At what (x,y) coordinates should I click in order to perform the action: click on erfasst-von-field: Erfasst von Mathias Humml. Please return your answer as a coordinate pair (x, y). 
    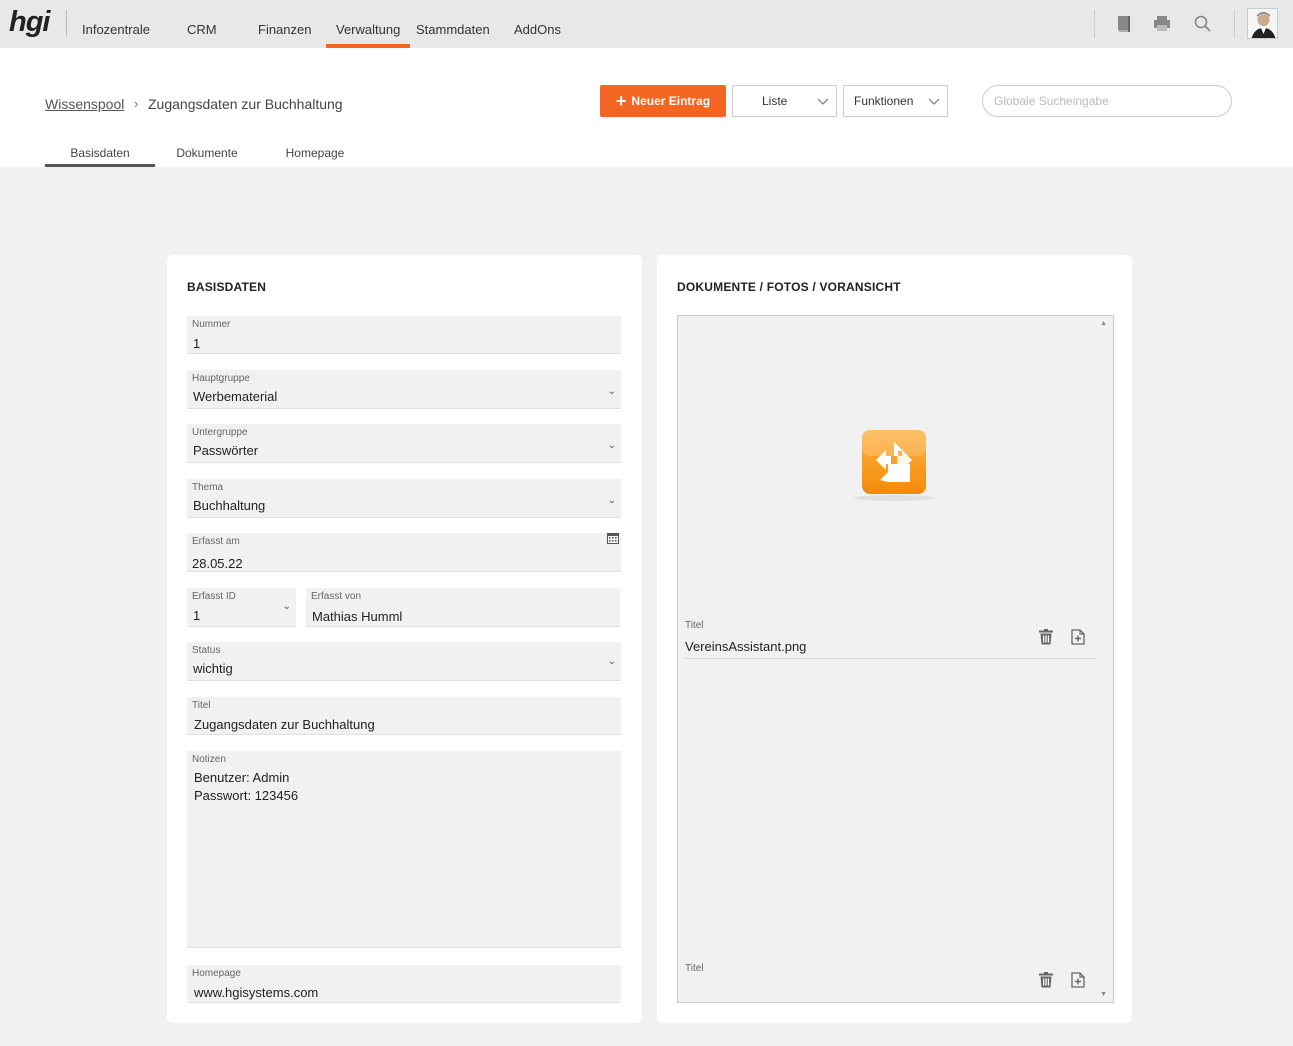
    Looking at the image, I should click on (463, 607).